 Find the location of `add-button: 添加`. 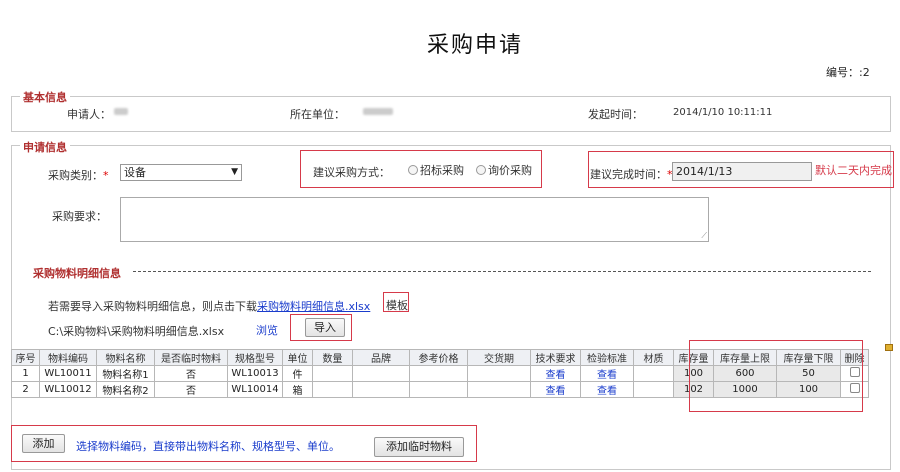

add-button: 添加 is located at coordinates (43, 443).